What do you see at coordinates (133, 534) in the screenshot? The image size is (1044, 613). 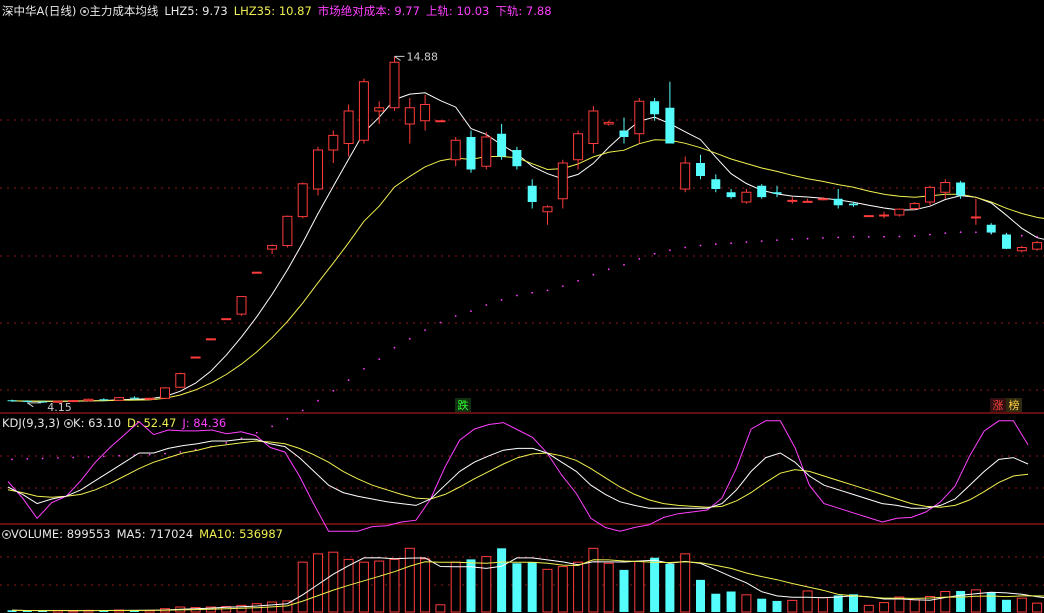 I see `ma5-label: MA5:` at bounding box center [133, 534].